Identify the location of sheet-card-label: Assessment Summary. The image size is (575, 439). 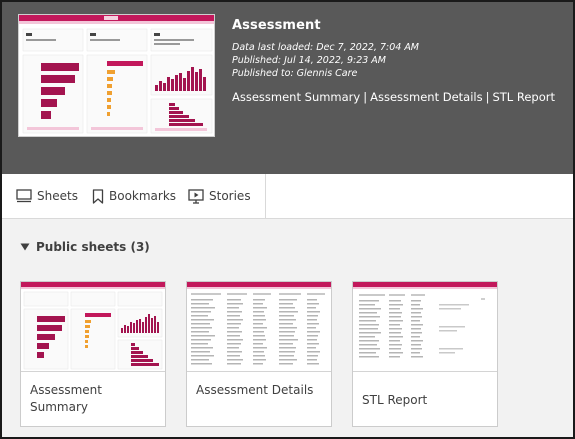
(66, 398).